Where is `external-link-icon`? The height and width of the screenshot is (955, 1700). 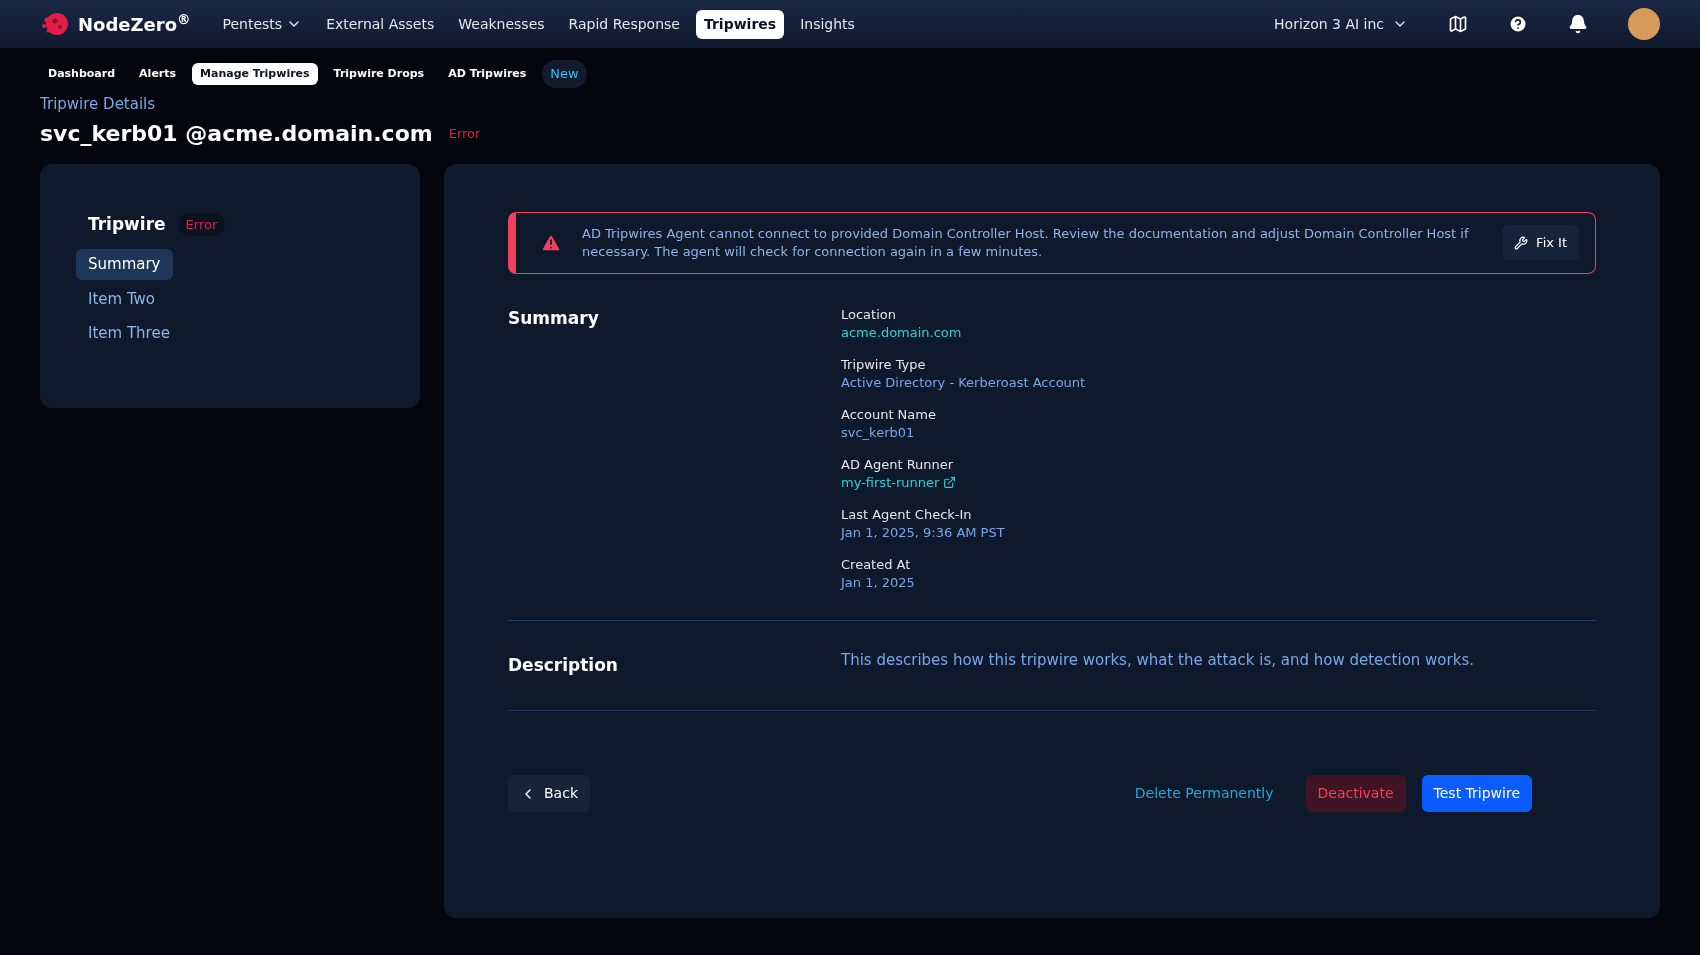 external-link-icon is located at coordinates (950, 482).